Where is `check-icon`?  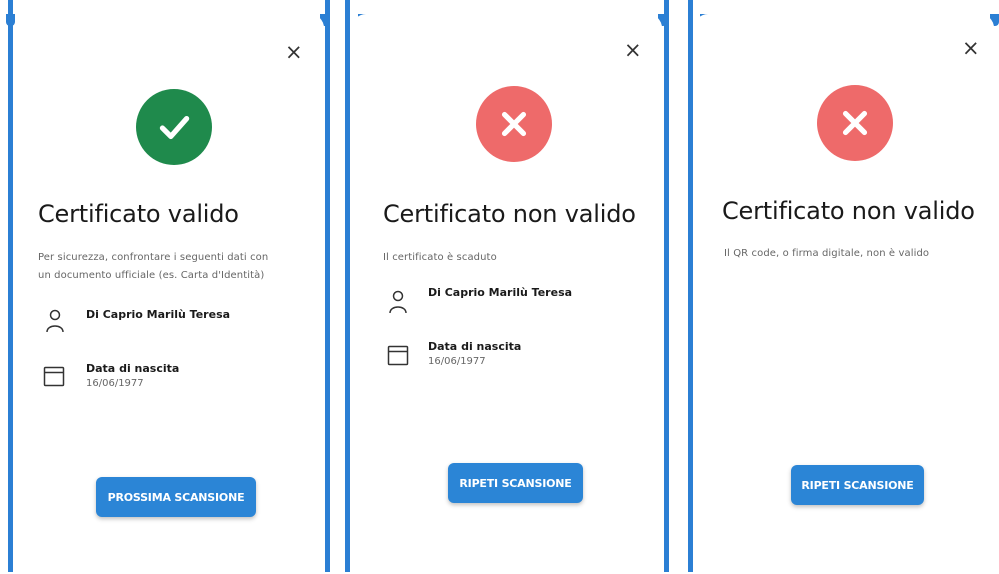
check-icon is located at coordinates (174, 127).